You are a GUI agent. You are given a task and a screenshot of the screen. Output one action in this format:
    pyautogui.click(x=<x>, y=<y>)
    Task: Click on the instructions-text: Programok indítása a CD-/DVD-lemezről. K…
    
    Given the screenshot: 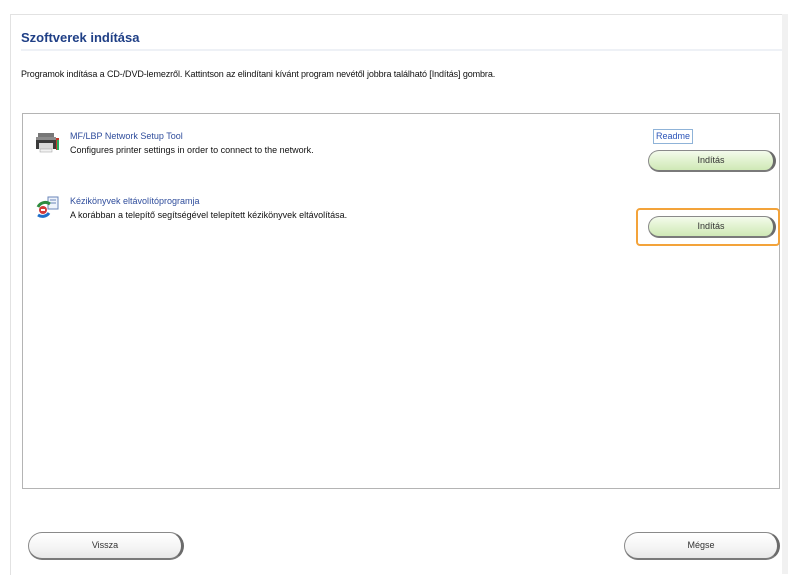 What is the action you would take?
    pyautogui.click(x=258, y=74)
    